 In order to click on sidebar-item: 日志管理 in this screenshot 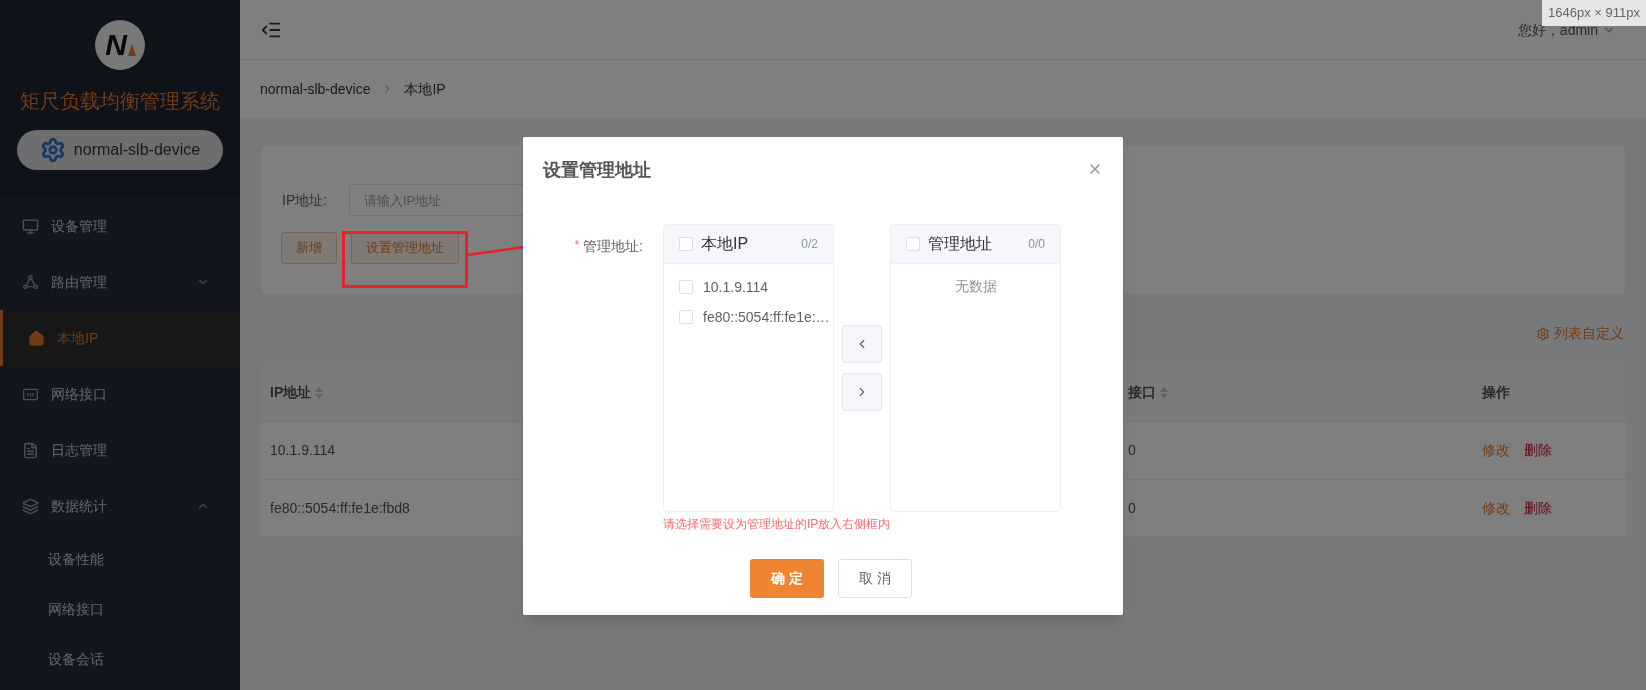, I will do `click(120, 450)`.